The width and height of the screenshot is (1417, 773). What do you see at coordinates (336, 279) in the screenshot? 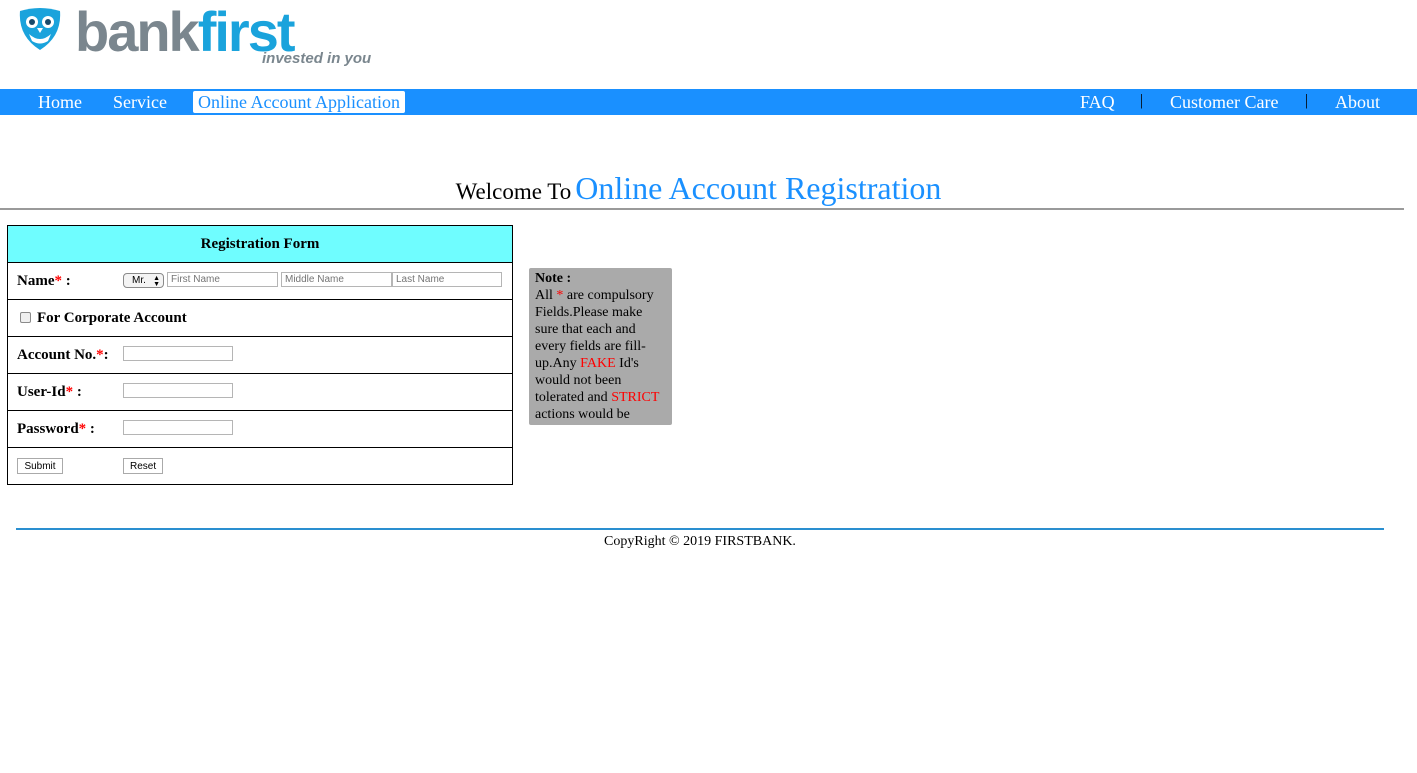
I see `middle-name-input` at bounding box center [336, 279].